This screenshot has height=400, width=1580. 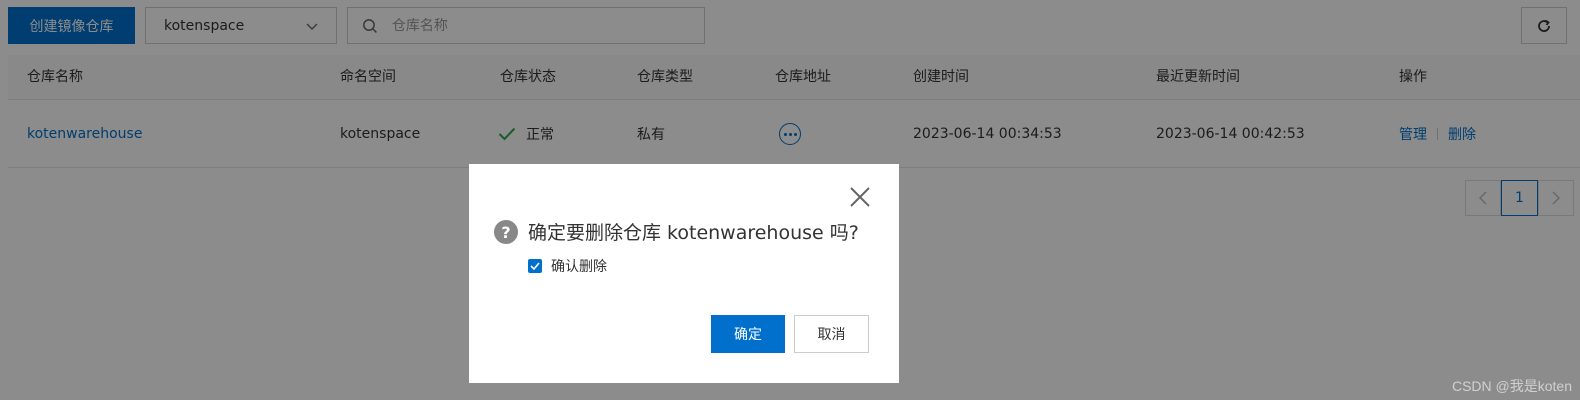 What do you see at coordinates (579, 267) in the screenshot?
I see `checkbox-label: 确认删除` at bounding box center [579, 267].